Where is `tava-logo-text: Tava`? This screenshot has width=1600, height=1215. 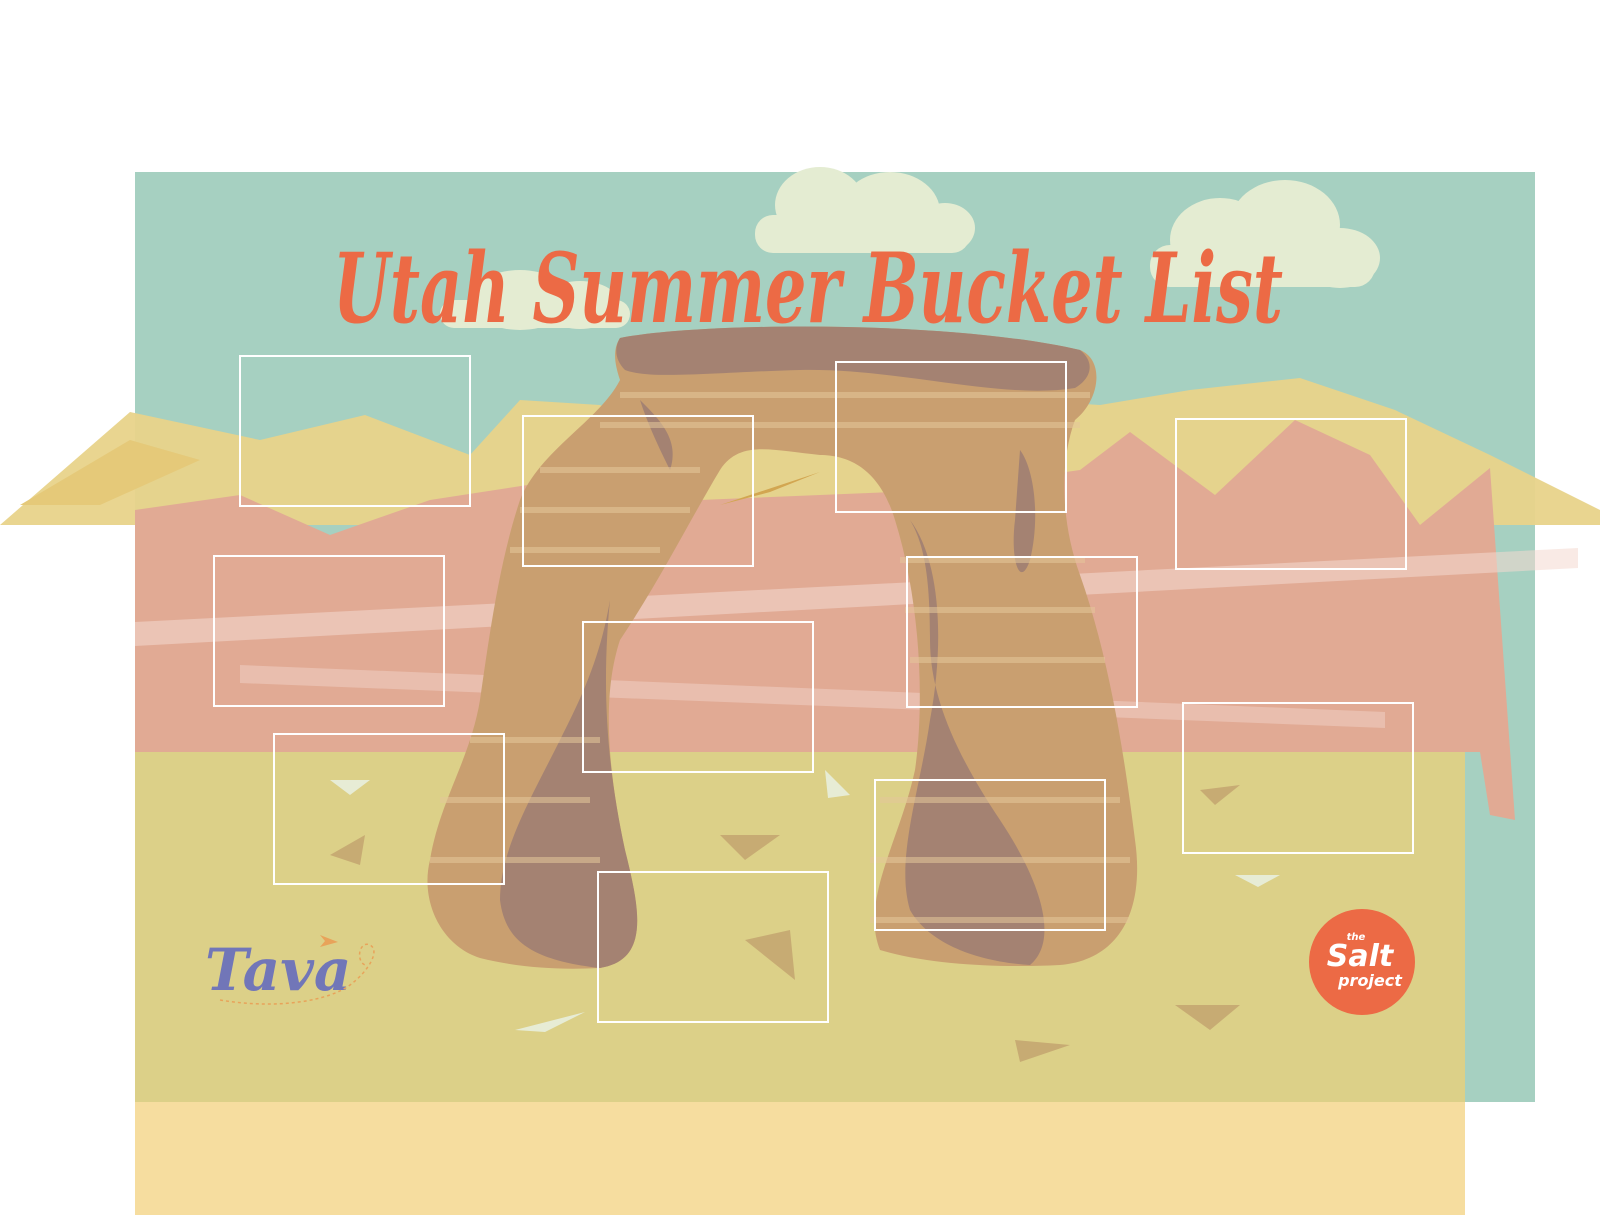 tava-logo-text: Tava is located at coordinates (278, 970).